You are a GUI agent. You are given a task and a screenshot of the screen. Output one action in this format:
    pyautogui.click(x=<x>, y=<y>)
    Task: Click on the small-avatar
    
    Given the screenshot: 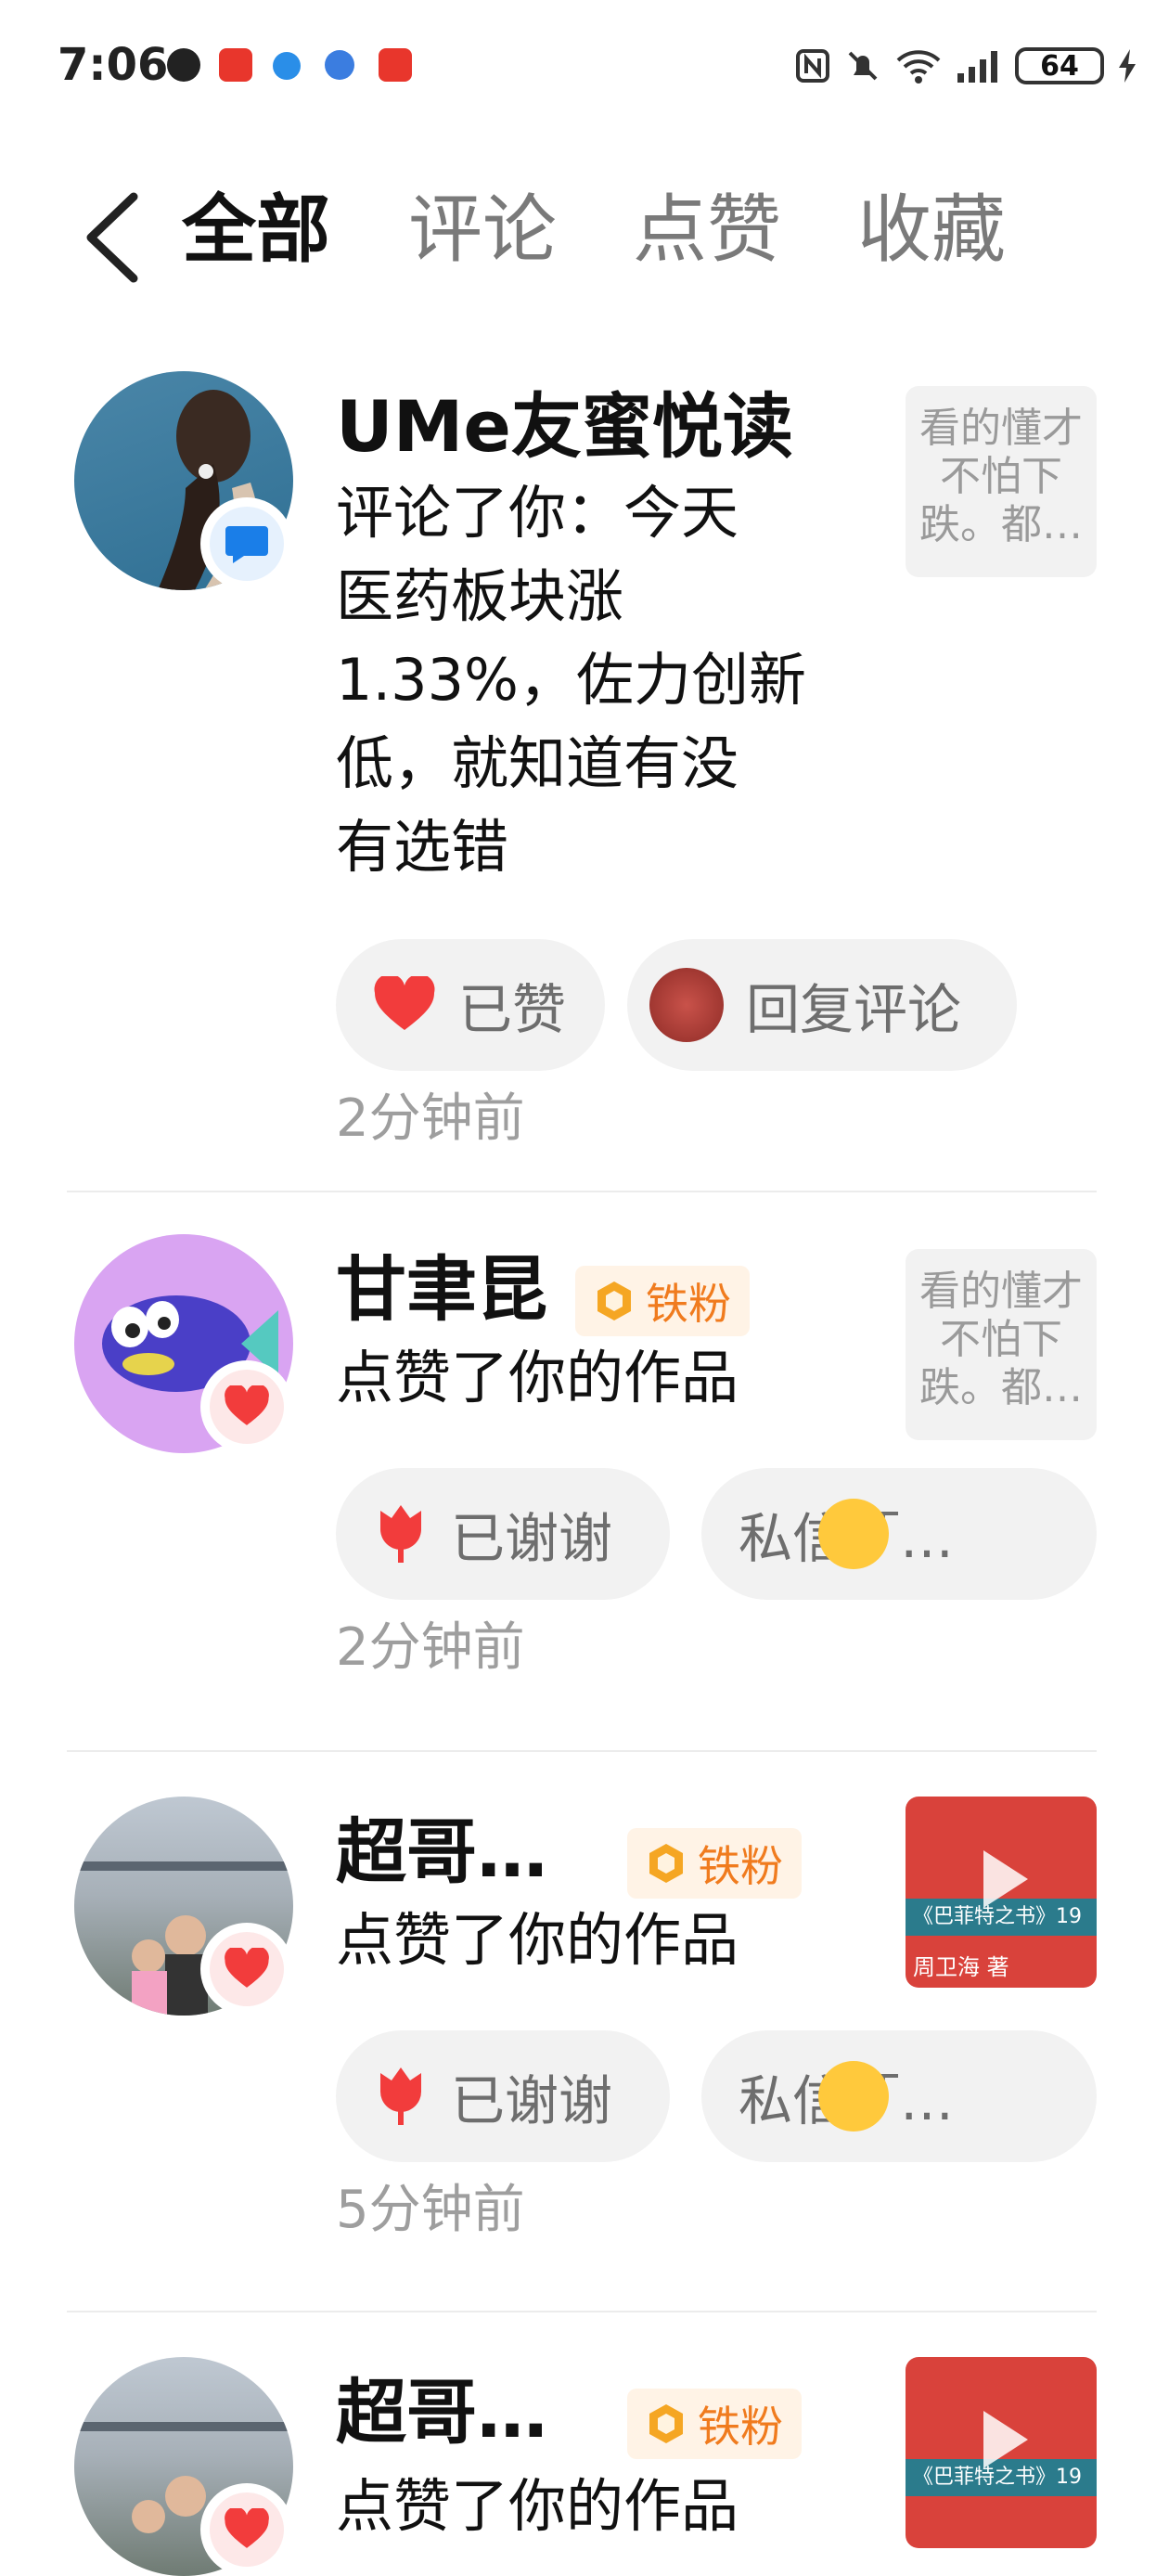 What is the action you would take?
    pyautogui.click(x=687, y=1005)
    